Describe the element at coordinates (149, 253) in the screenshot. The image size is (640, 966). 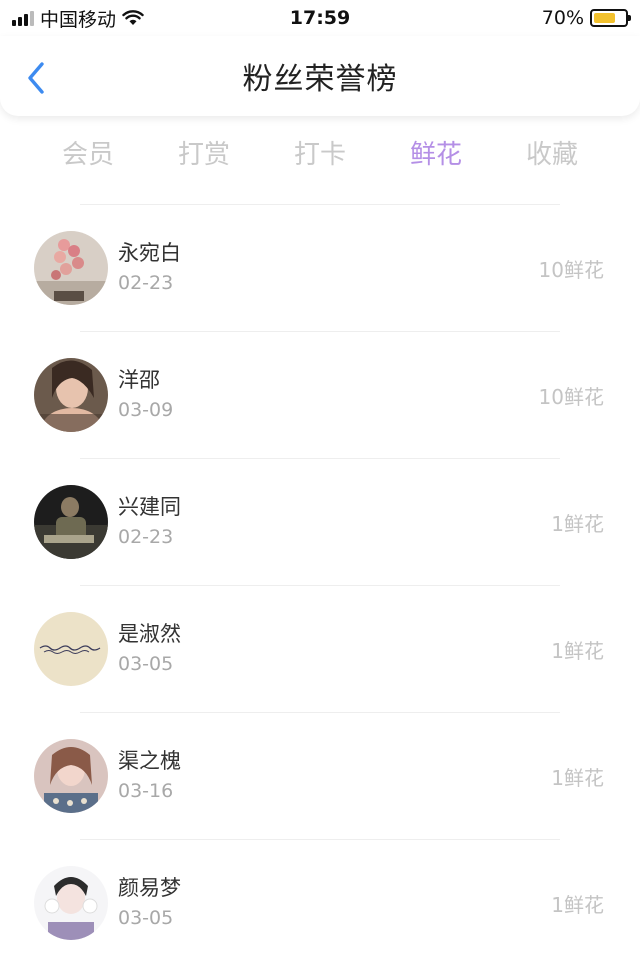
I see `fan-name: 永宛白` at that location.